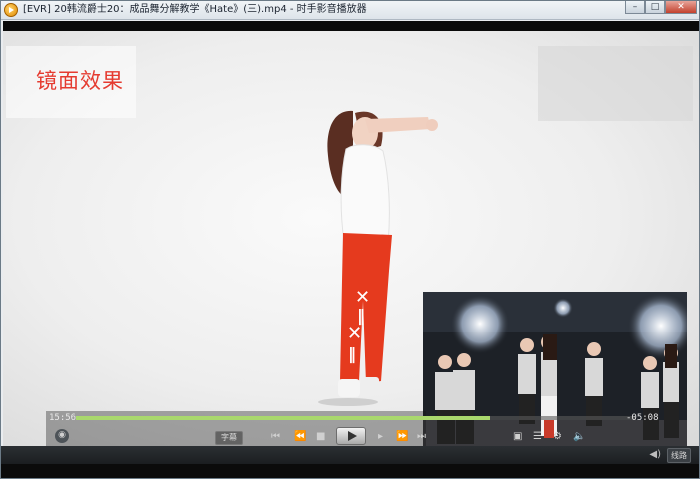 This screenshot has height=479, width=700. What do you see at coordinates (350, 455) in the screenshot?
I see `status-bar: ◀) 线路` at bounding box center [350, 455].